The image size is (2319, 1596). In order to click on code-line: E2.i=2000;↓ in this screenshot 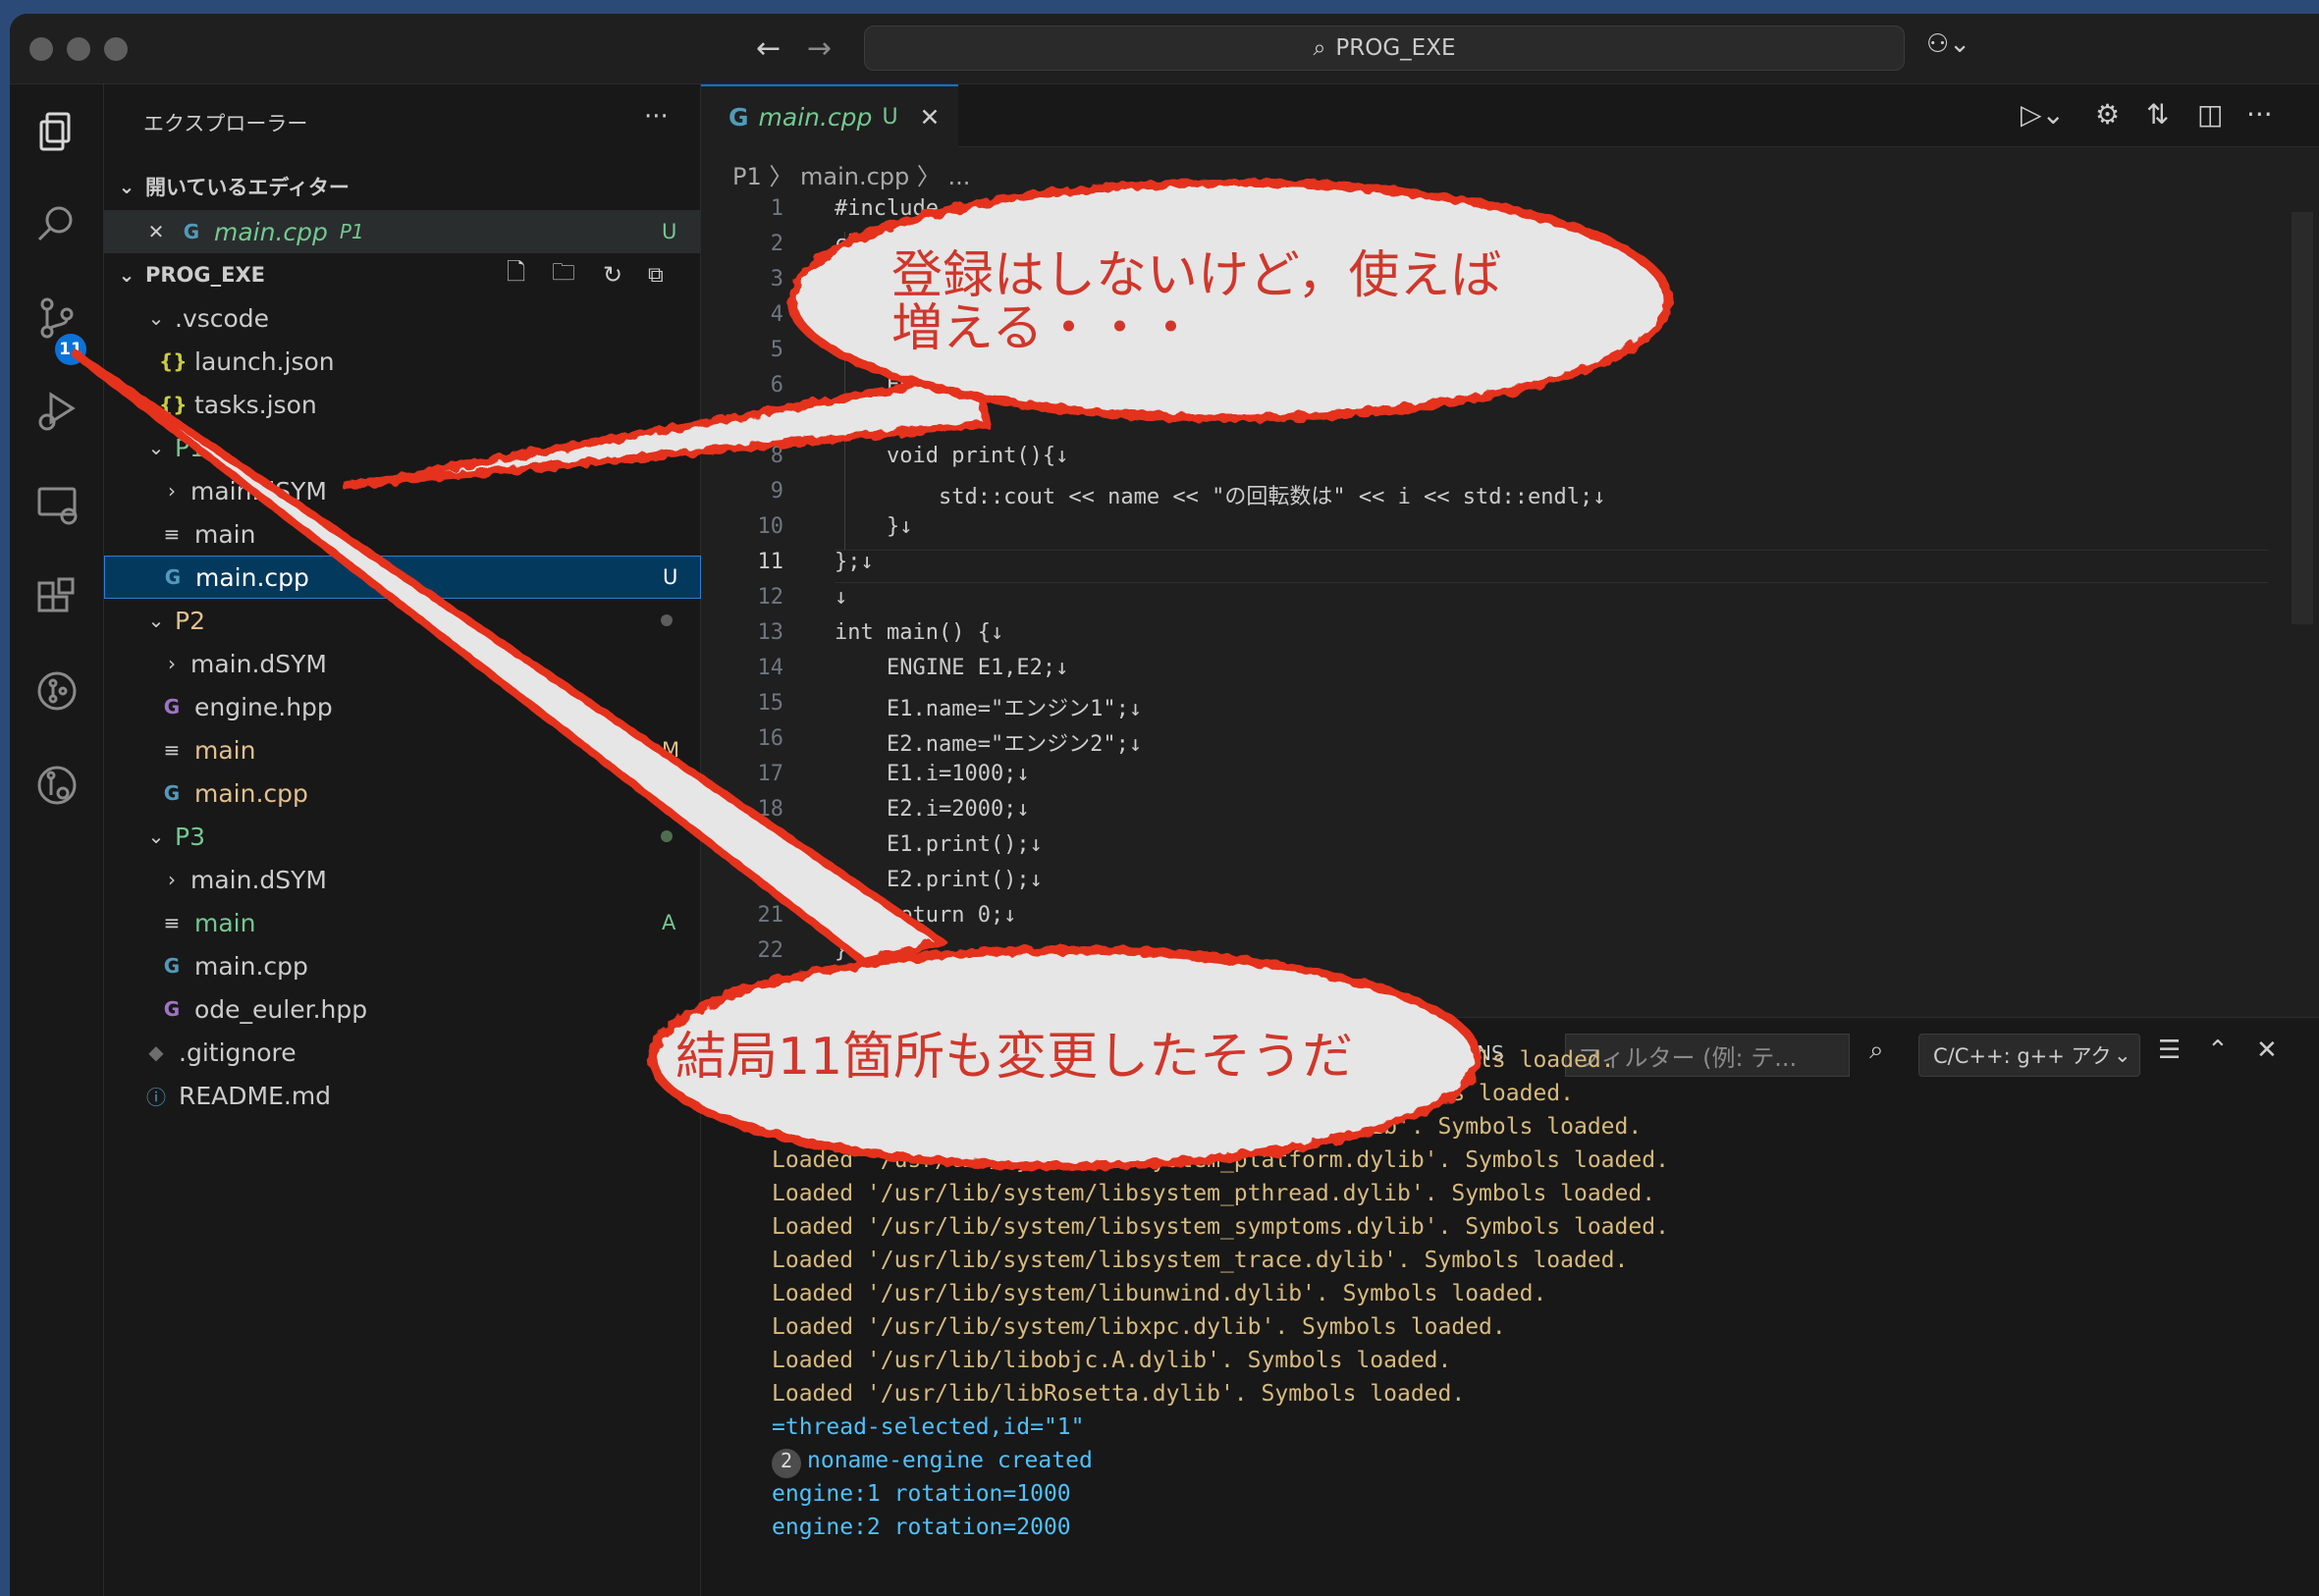, I will do `click(932, 810)`.